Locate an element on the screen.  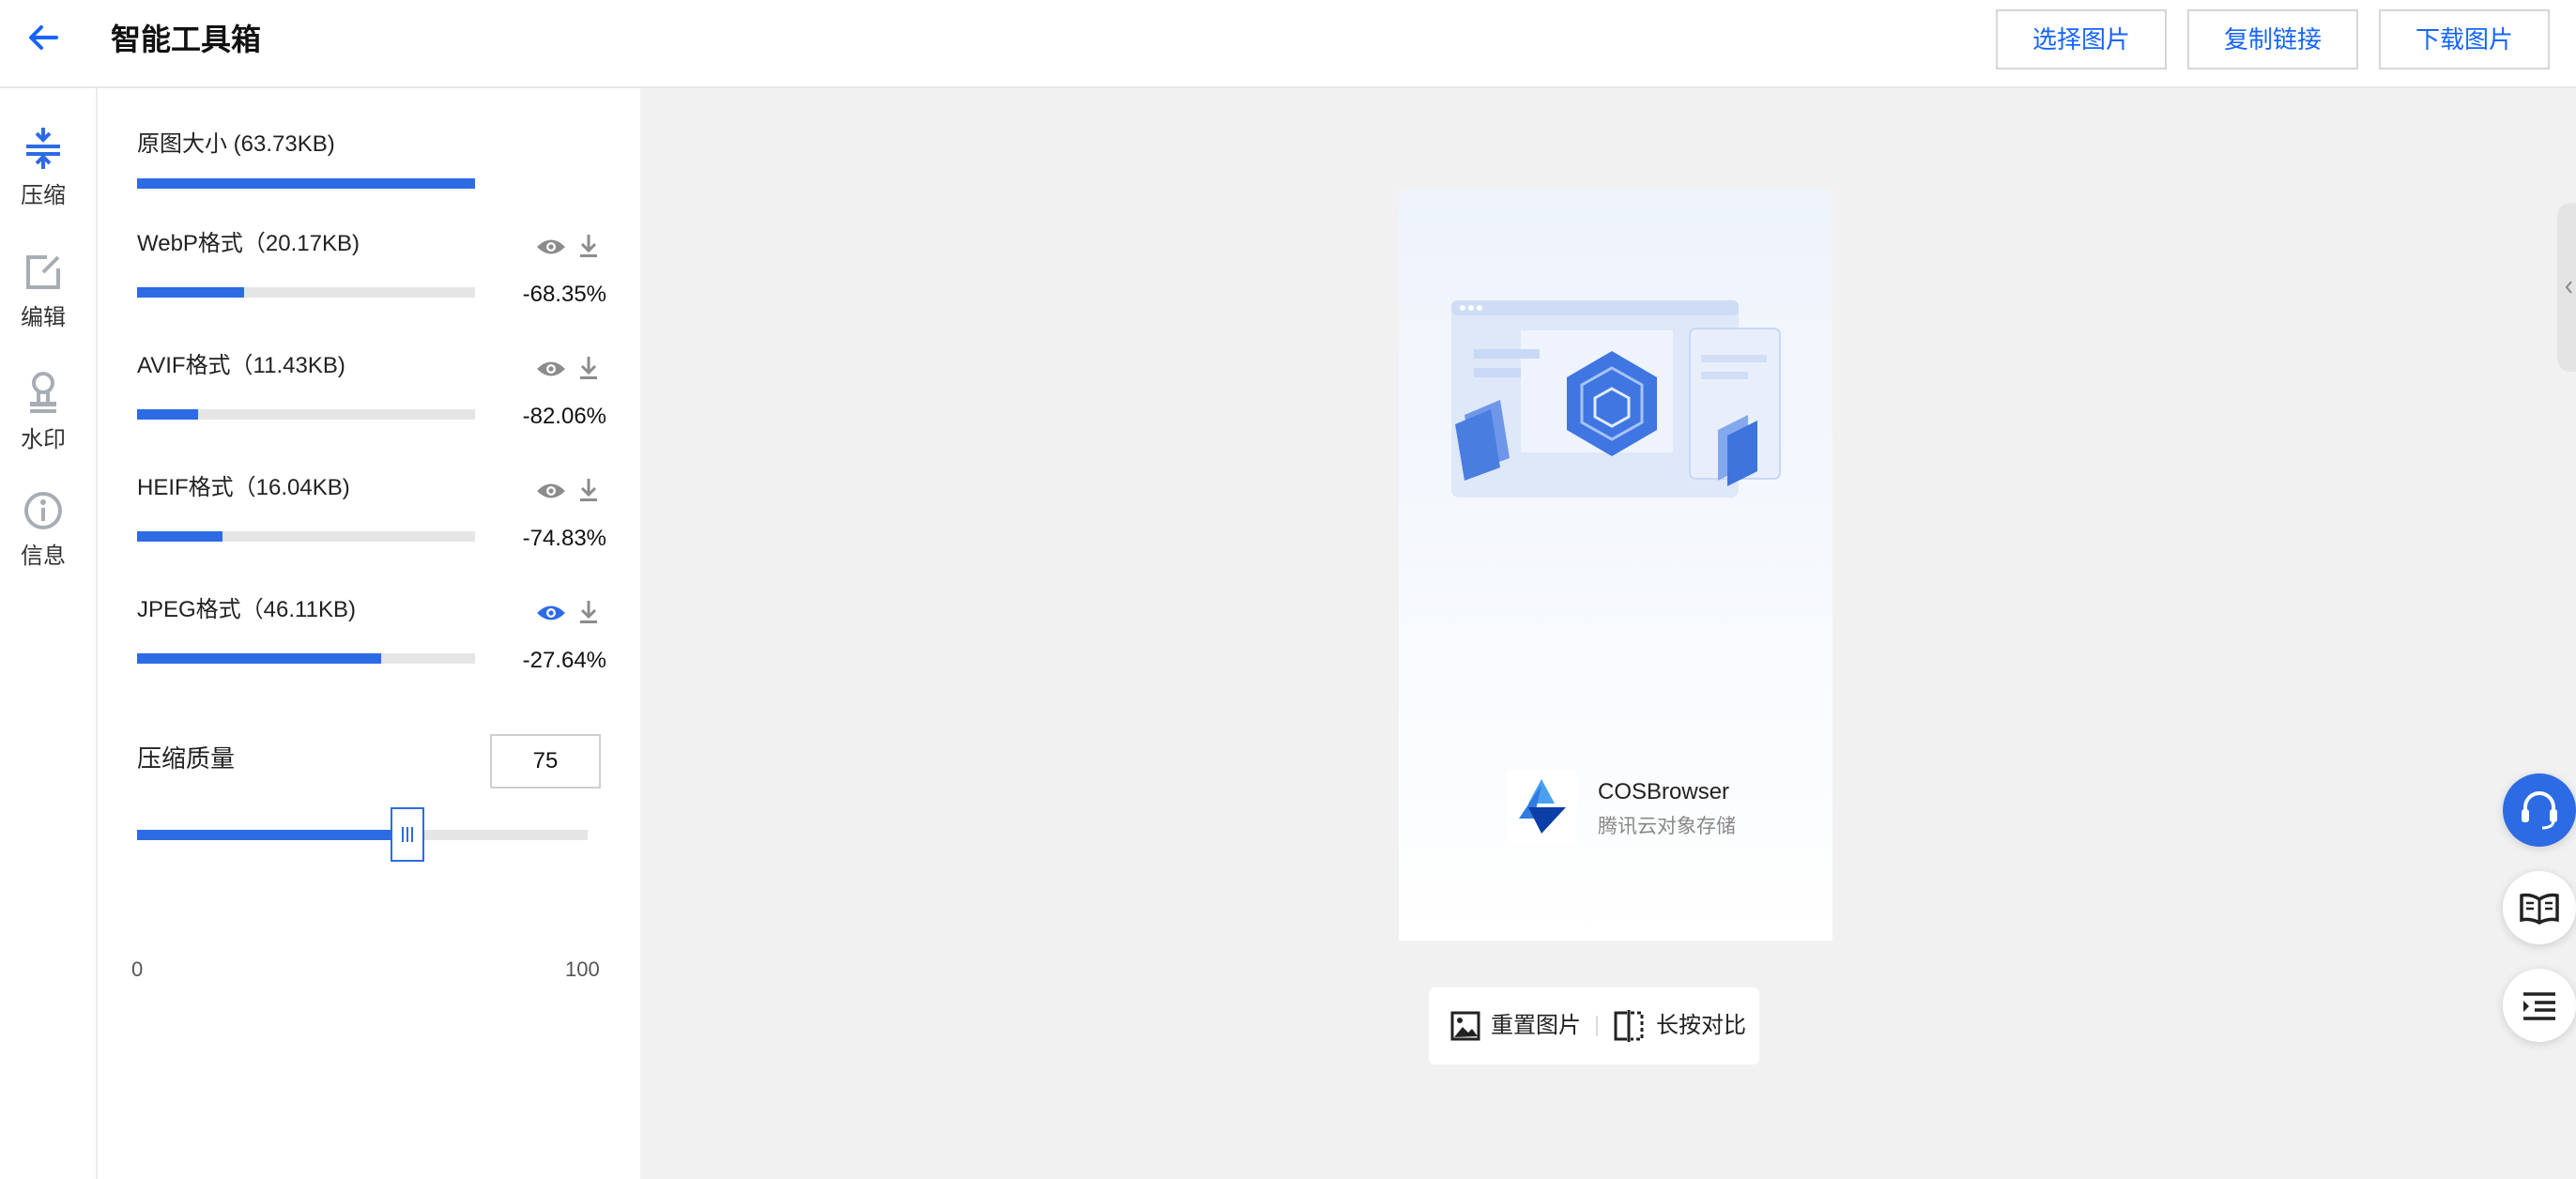
arrow-left-icon is located at coordinates (44, 37).